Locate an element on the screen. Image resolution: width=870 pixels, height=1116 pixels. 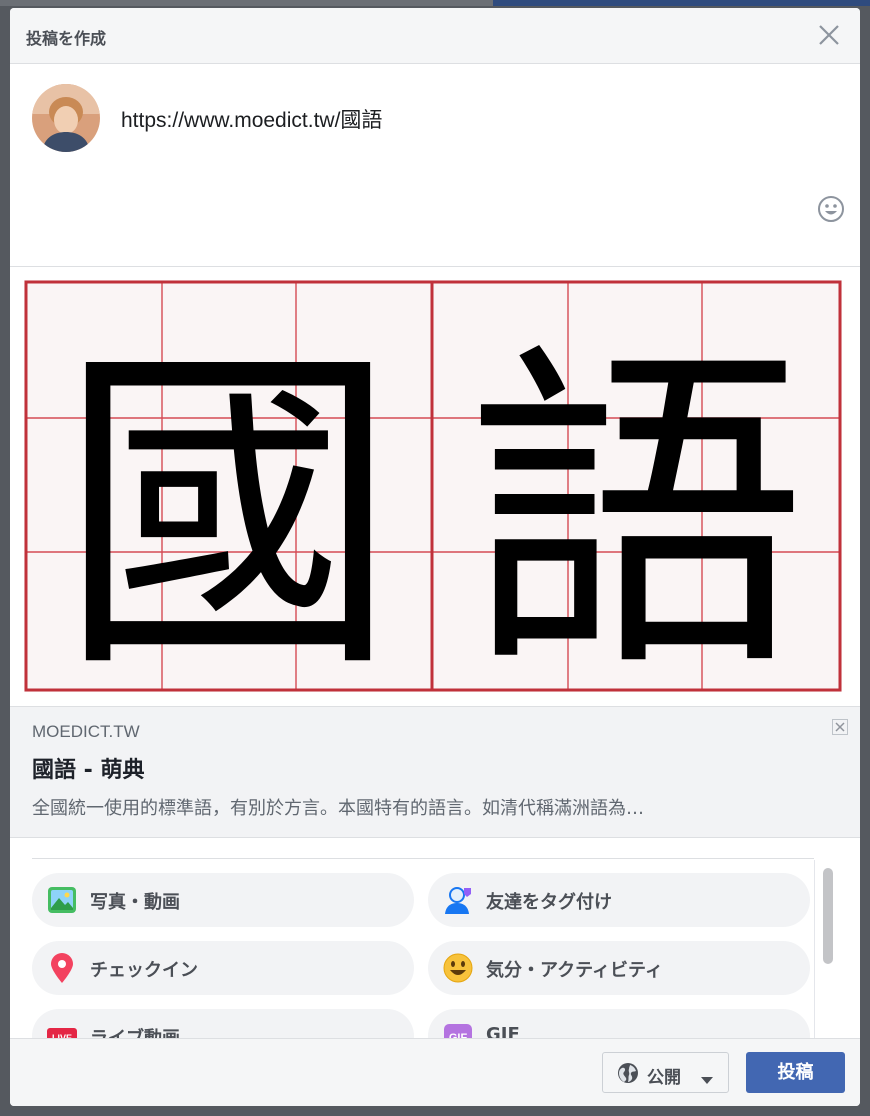
options-scrollbar is located at coordinates (827, 949).